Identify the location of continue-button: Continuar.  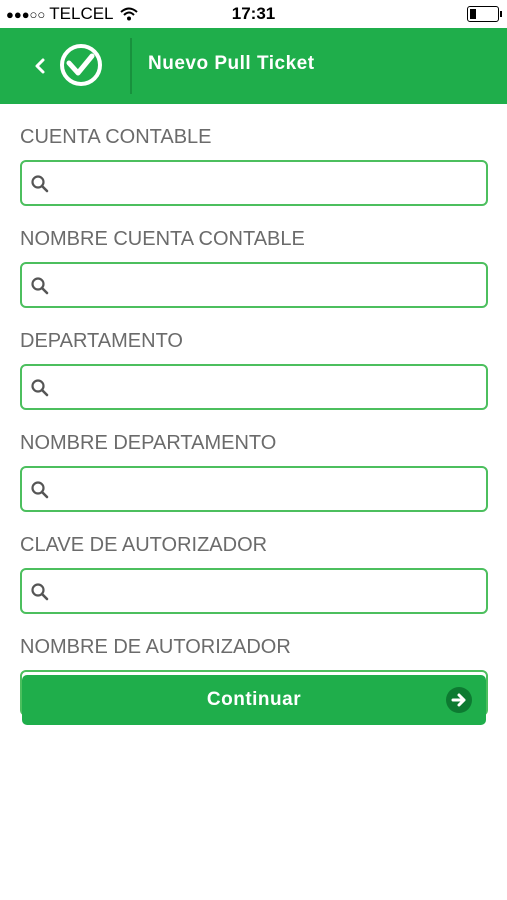
(254, 700).